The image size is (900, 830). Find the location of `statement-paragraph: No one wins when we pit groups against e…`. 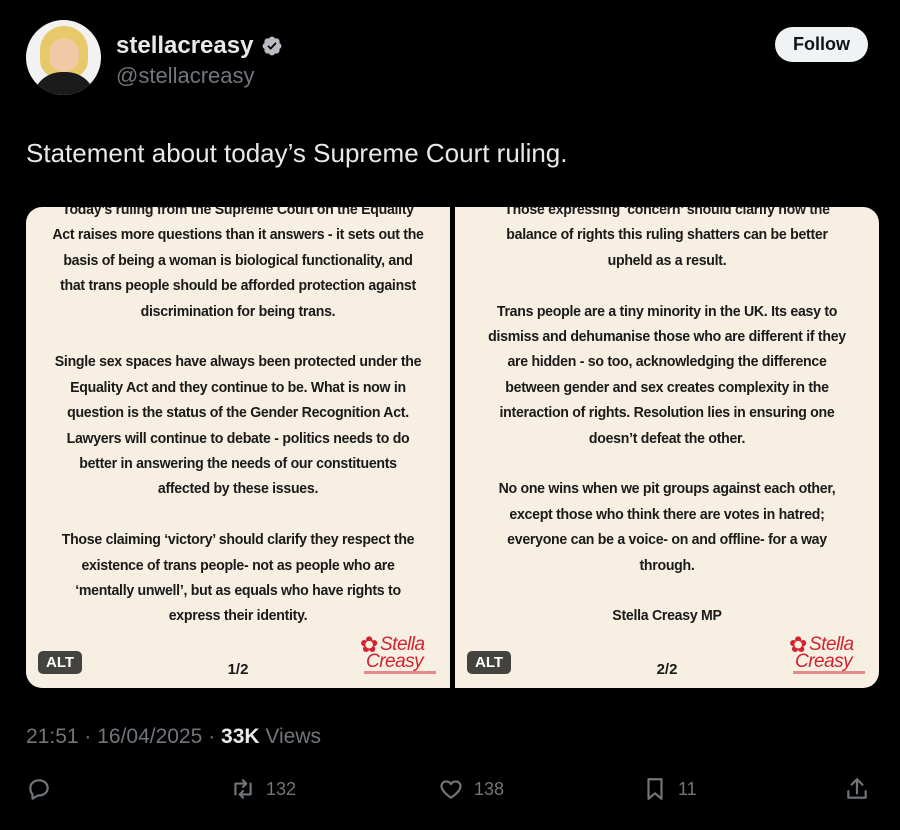

statement-paragraph: No one wins when we pit groups against e… is located at coordinates (667, 527).